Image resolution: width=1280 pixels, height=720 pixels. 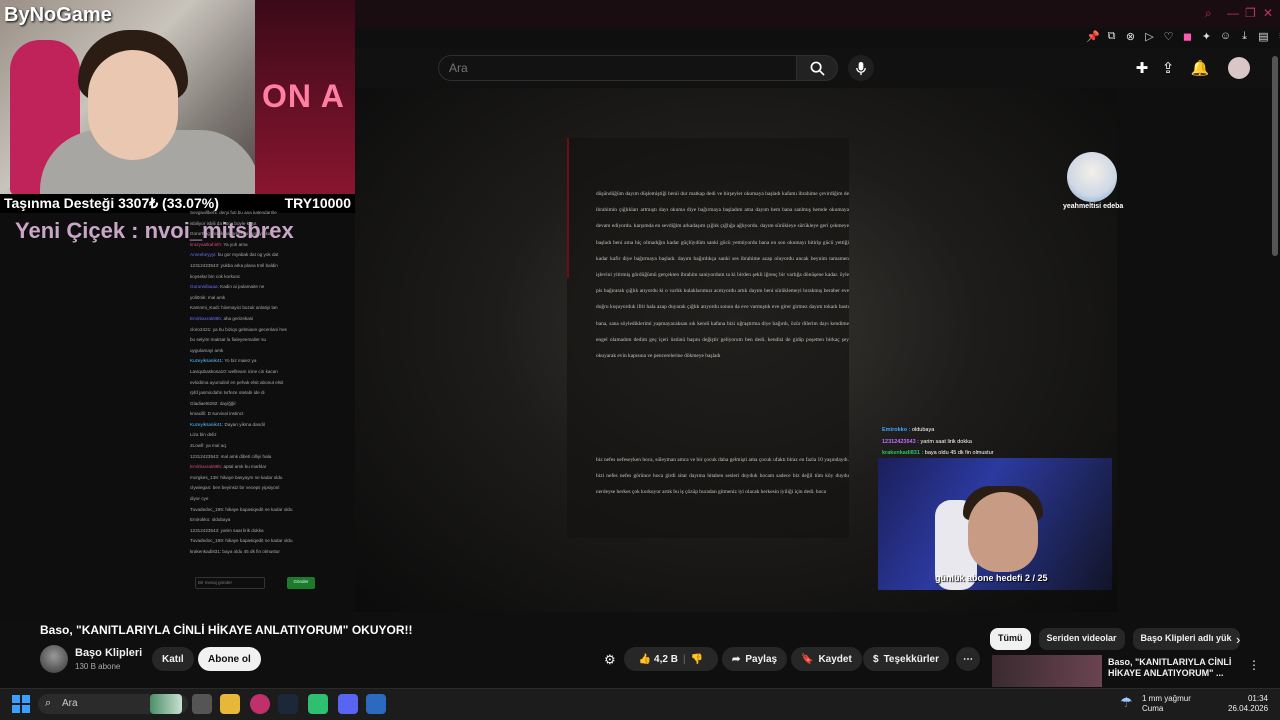 I want to click on extension-icon: ◼, so click(x=1187, y=38).